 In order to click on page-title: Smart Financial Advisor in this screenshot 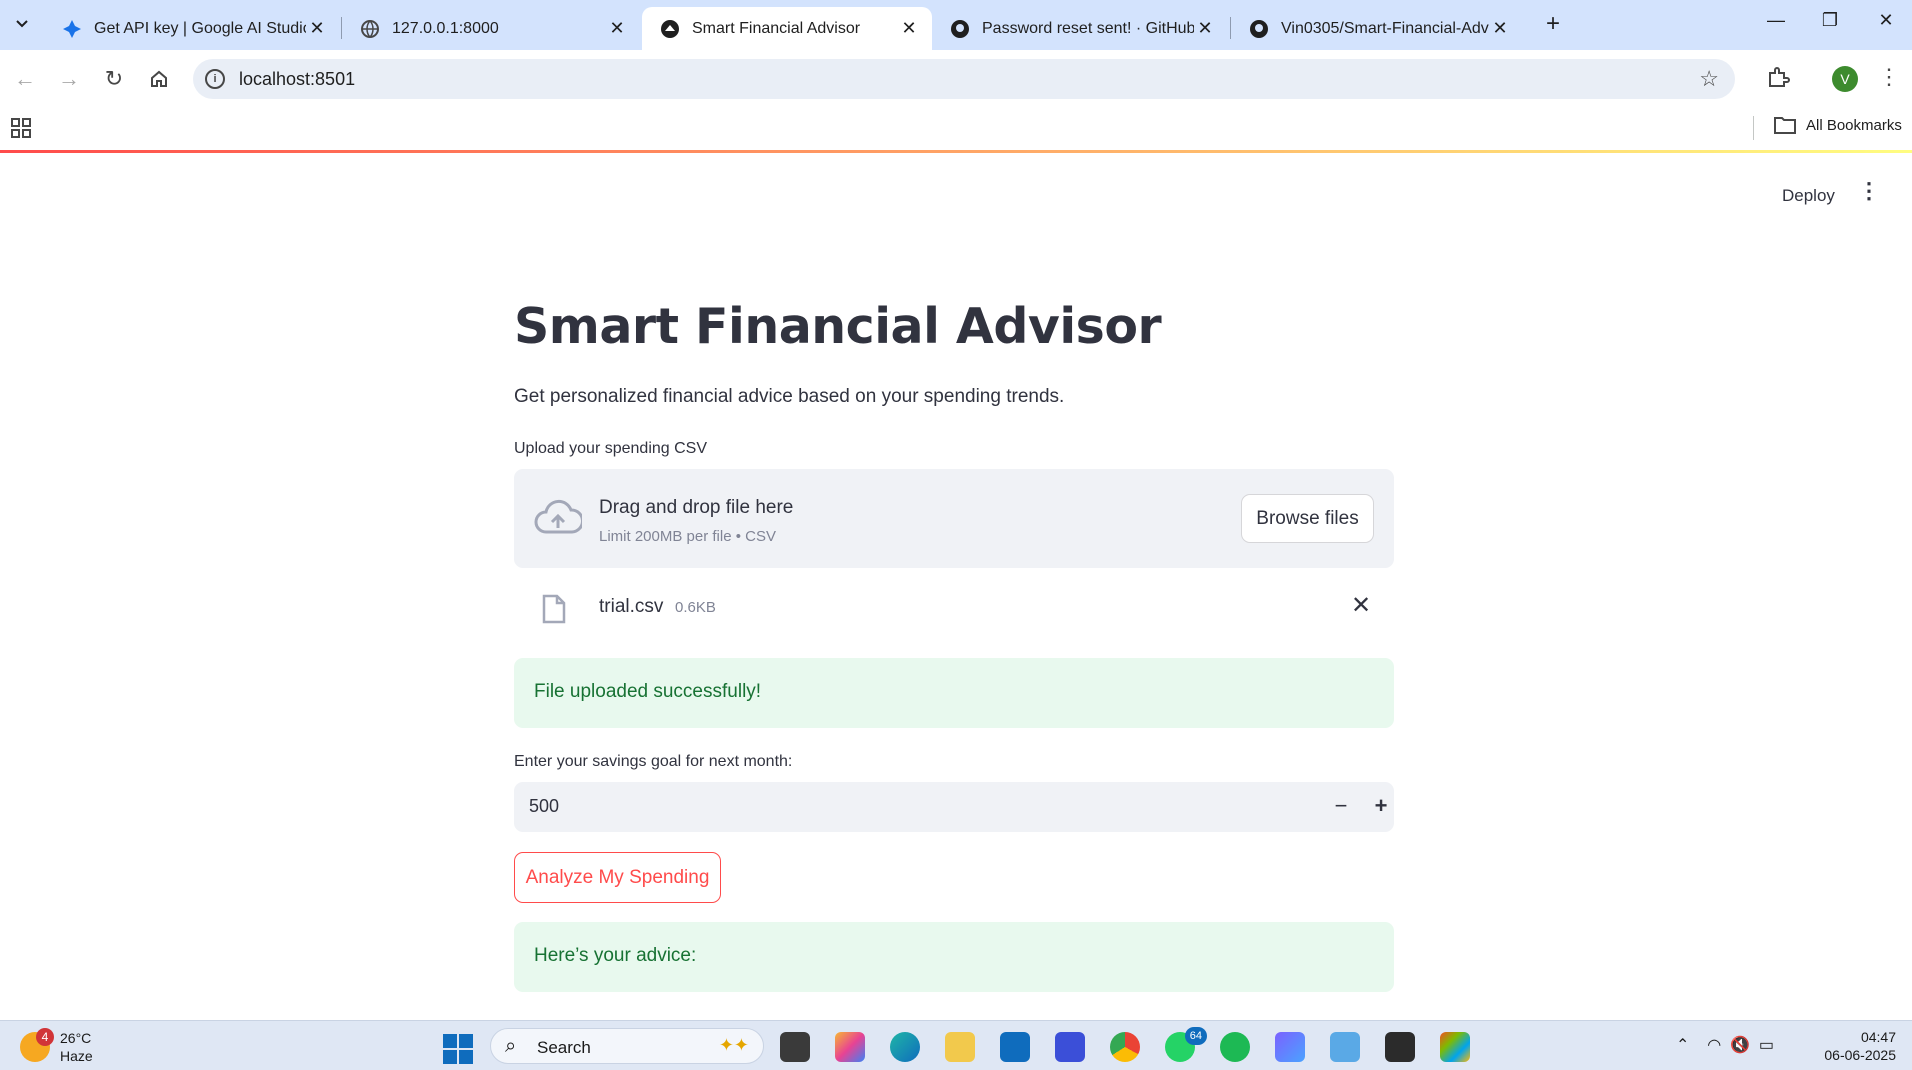, I will do `click(838, 326)`.